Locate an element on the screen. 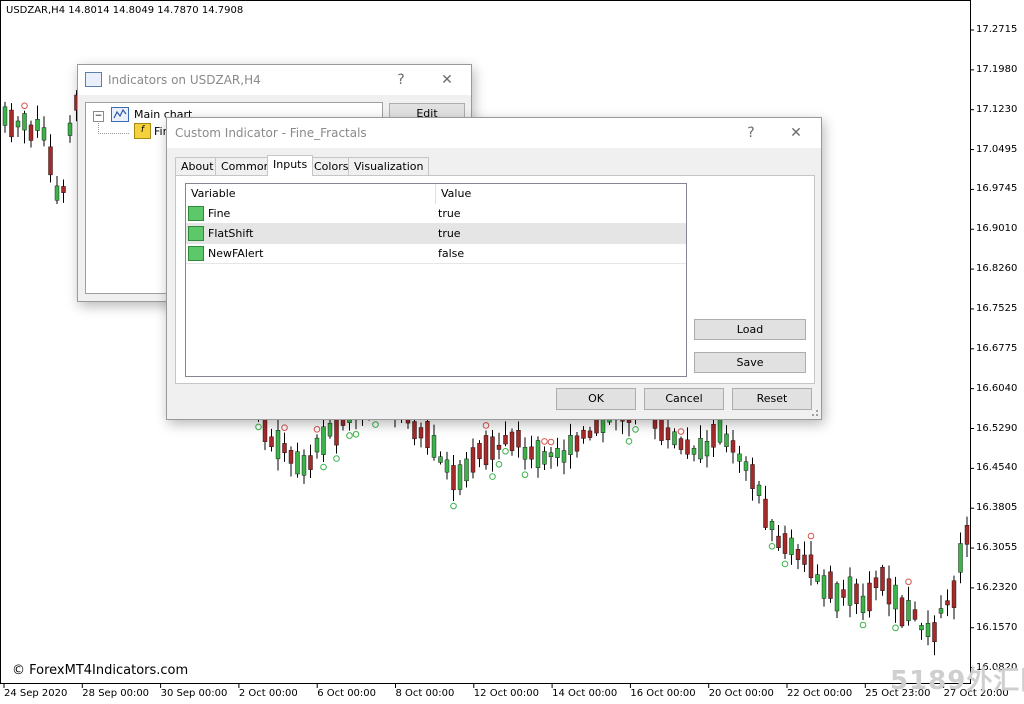 The image size is (1024, 704). price-tick-label: 16.9010 is located at coordinates (997, 229).